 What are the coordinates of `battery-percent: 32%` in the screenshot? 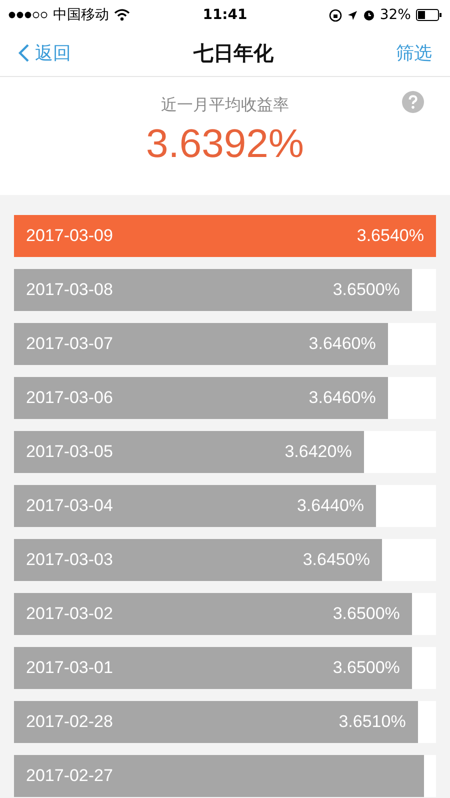 It's located at (395, 15).